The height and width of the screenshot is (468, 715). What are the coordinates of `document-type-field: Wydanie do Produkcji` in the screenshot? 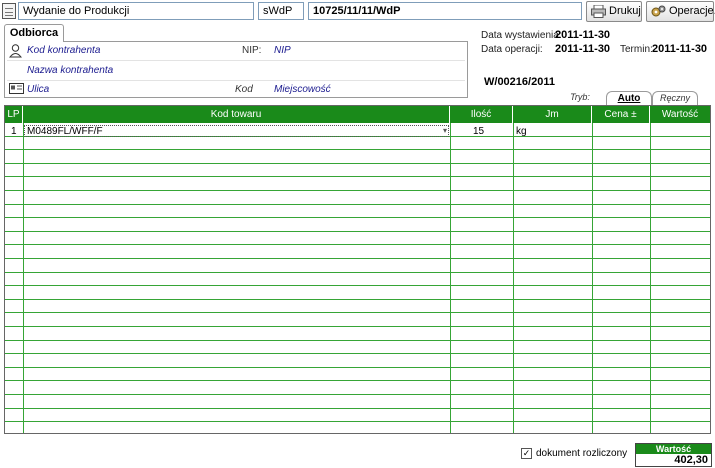 It's located at (136, 11).